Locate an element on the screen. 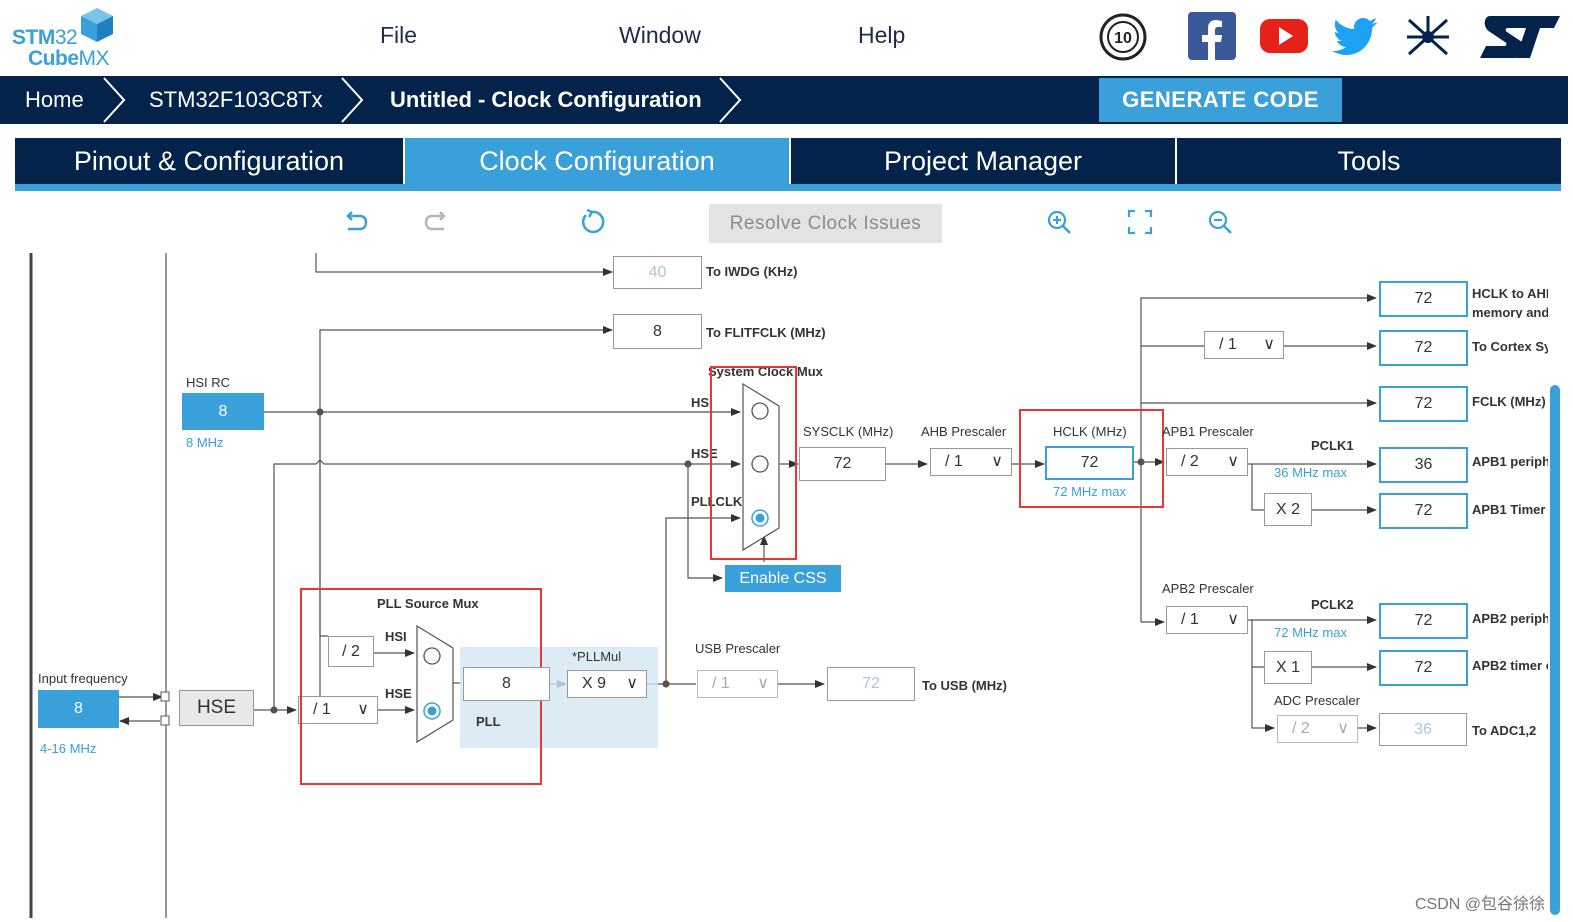  usb-prescaler-select: / 1 ∨ is located at coordinates (737, 684).